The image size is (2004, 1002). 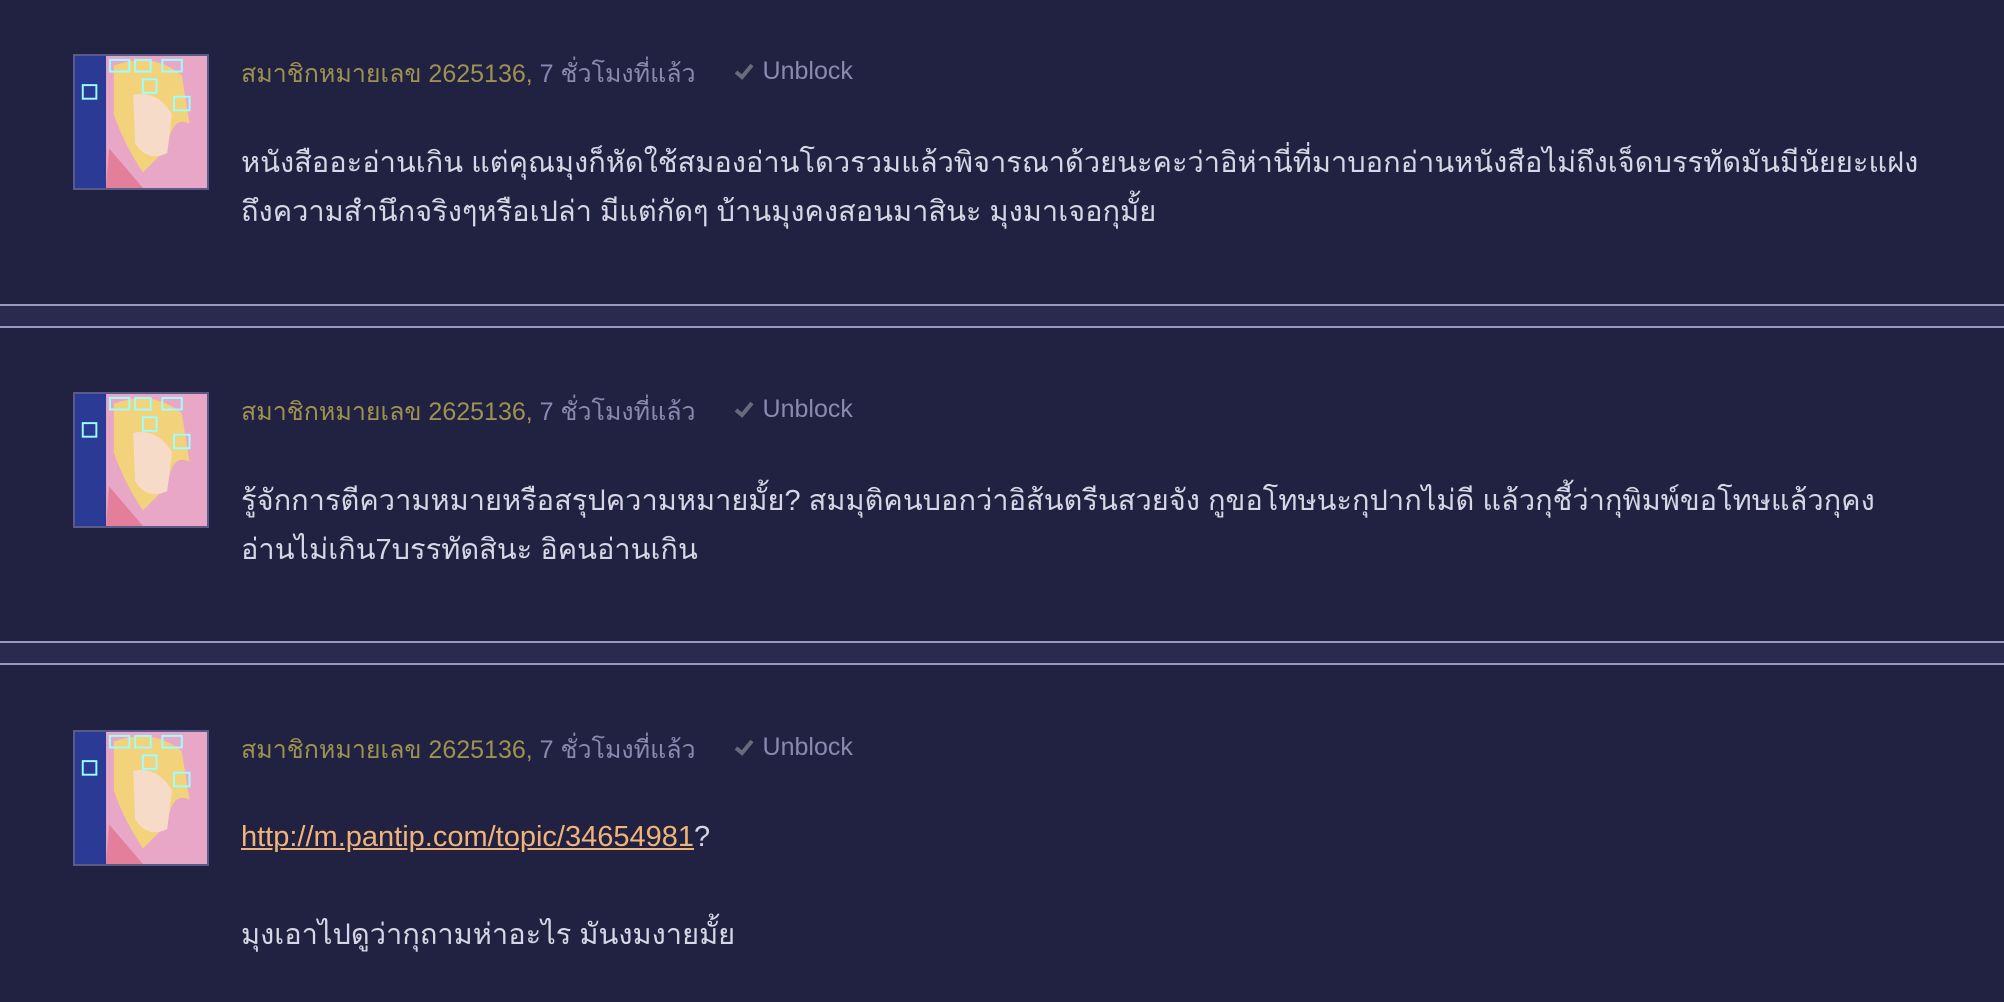 I want to click on link-suffix: ?, so click(x=702, y=837).